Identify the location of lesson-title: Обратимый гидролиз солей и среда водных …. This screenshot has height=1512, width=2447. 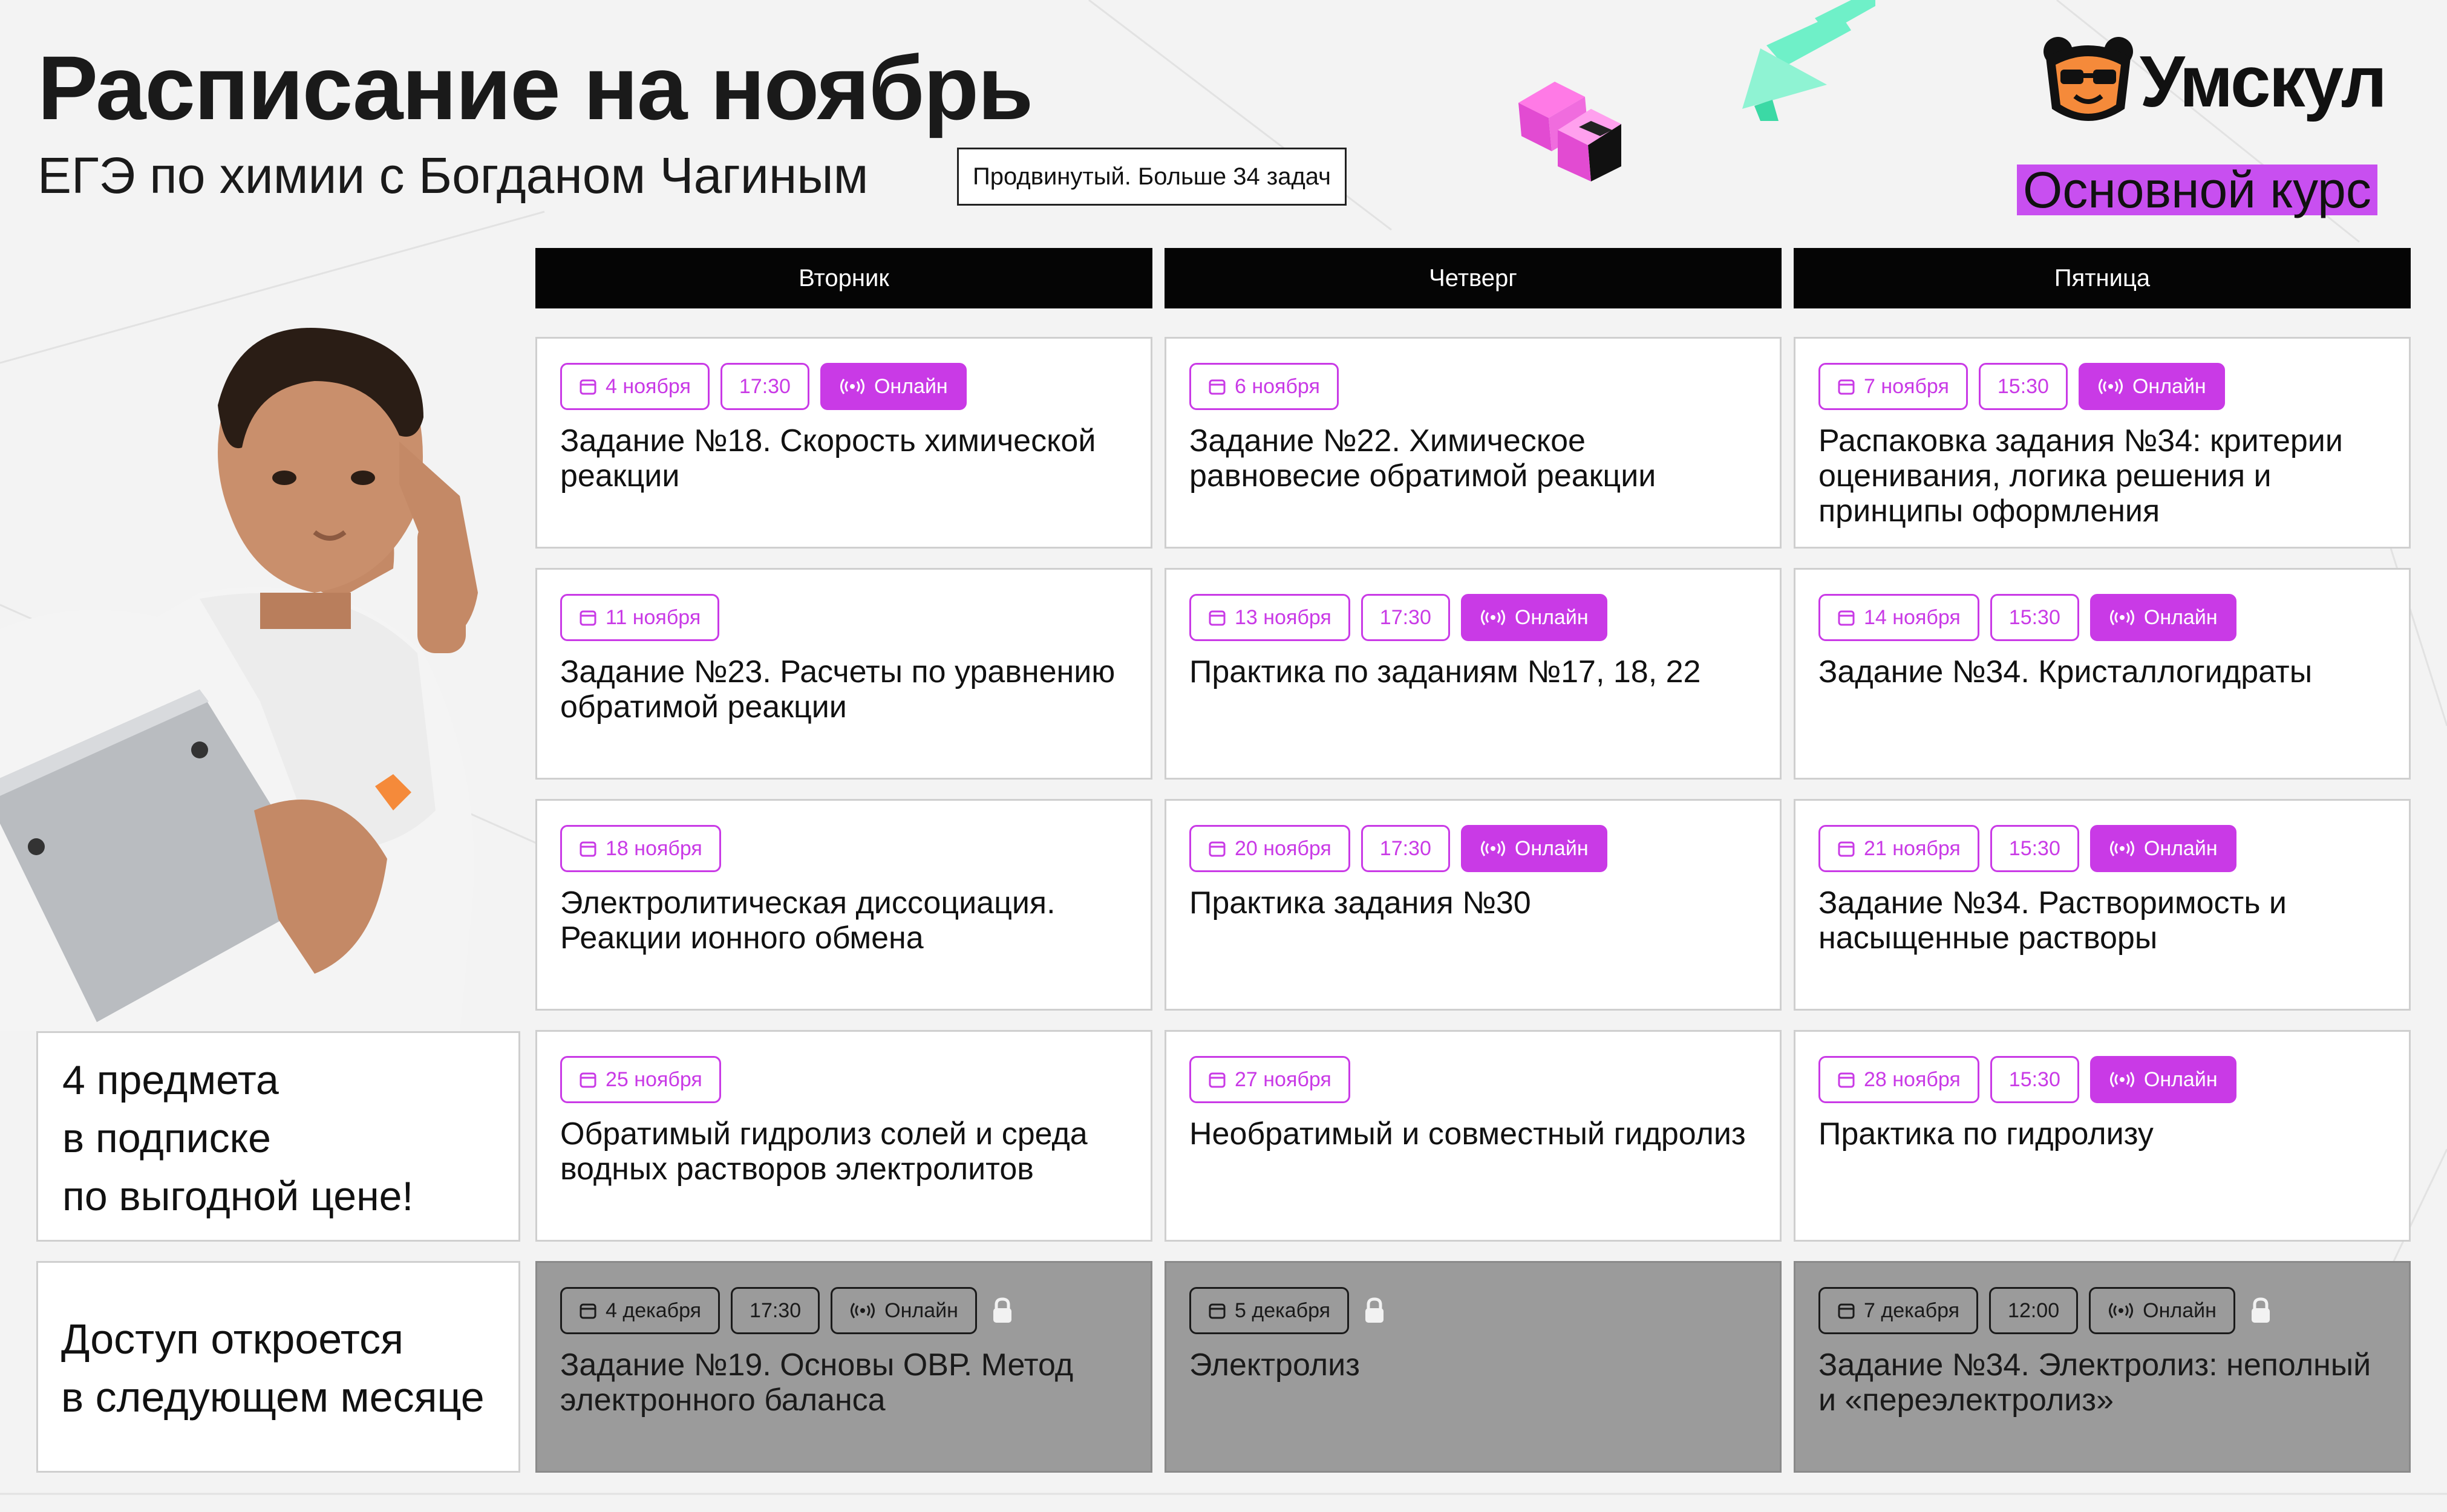
(824, 1151).